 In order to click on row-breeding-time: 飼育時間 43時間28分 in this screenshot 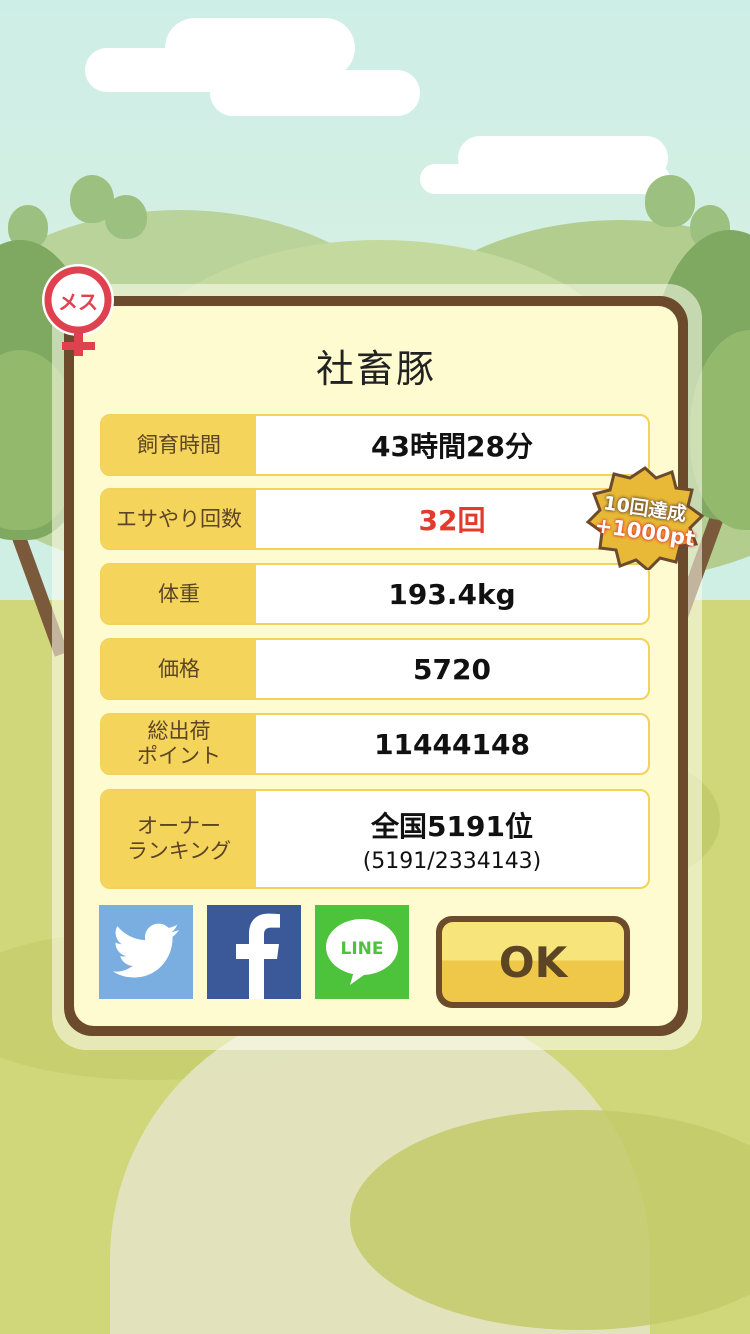, I will do `click(375, 445)`.